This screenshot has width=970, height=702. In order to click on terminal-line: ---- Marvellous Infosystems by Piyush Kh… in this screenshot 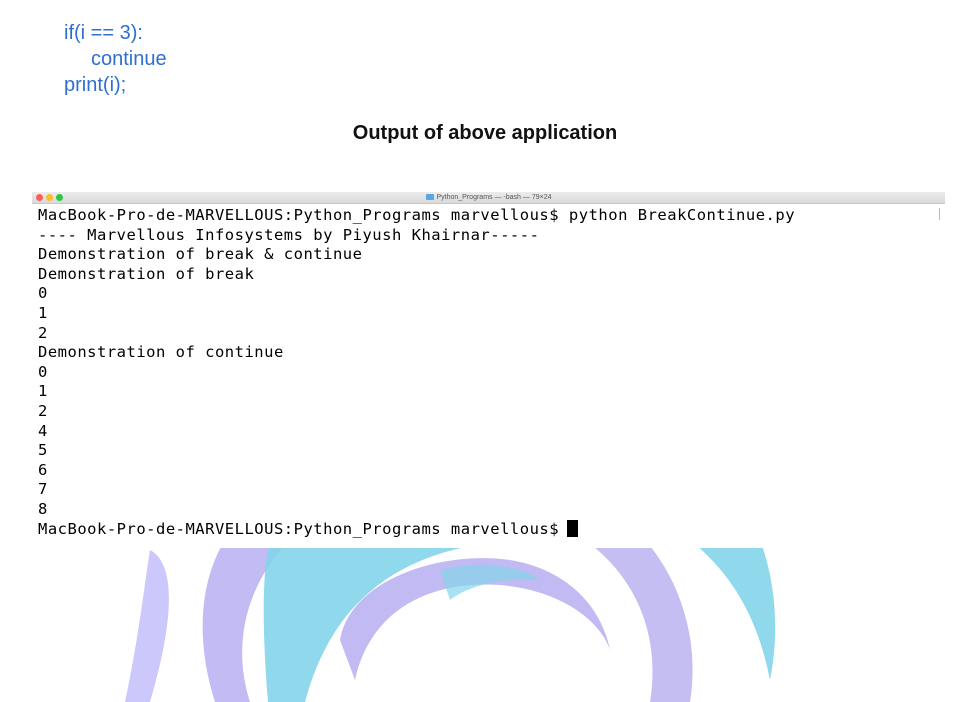, I will do `click(289, 234)`.